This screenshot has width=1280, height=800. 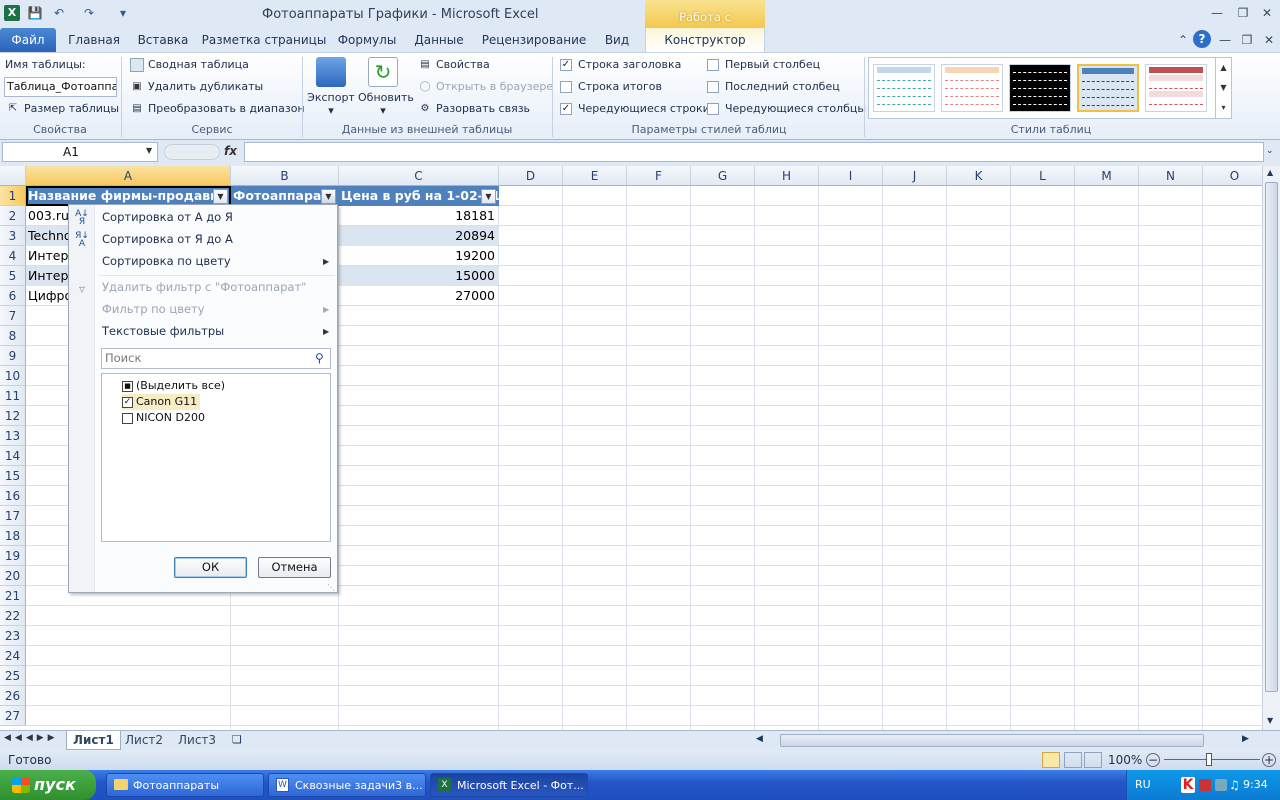 I want to click on filter-values-list: ■ (Выделить все) ✓ Canon G11 NICON D200, so click(x=216, y=457).